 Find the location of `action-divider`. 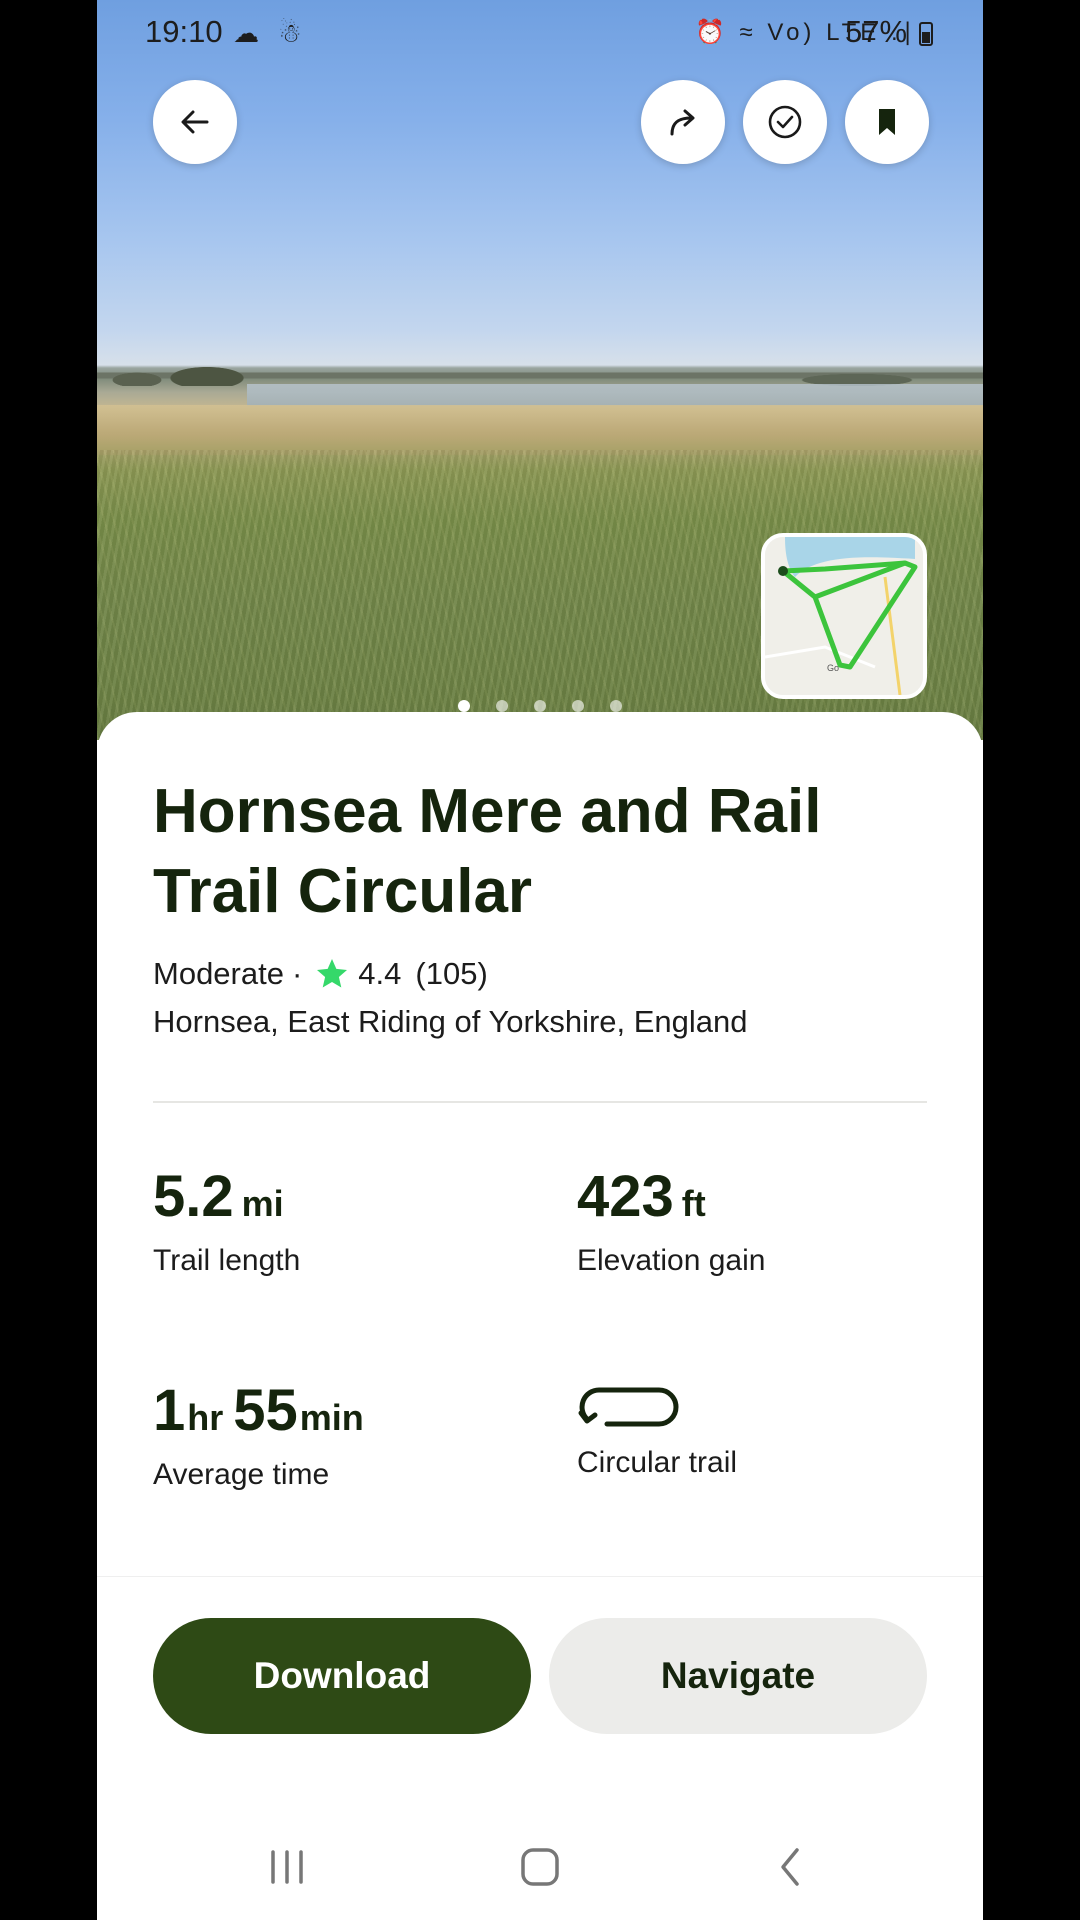

action-divider is located at coordinates (540, 1576).